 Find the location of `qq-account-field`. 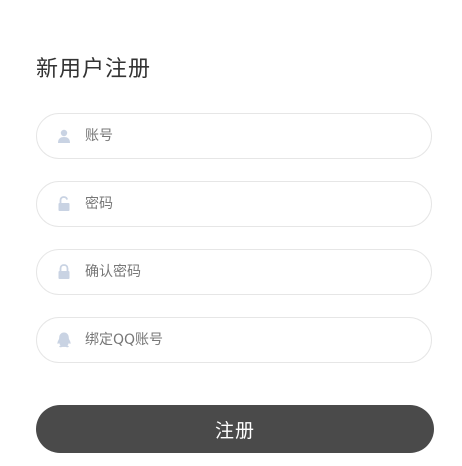

qq-account-field is located at coordinates (234, 340).